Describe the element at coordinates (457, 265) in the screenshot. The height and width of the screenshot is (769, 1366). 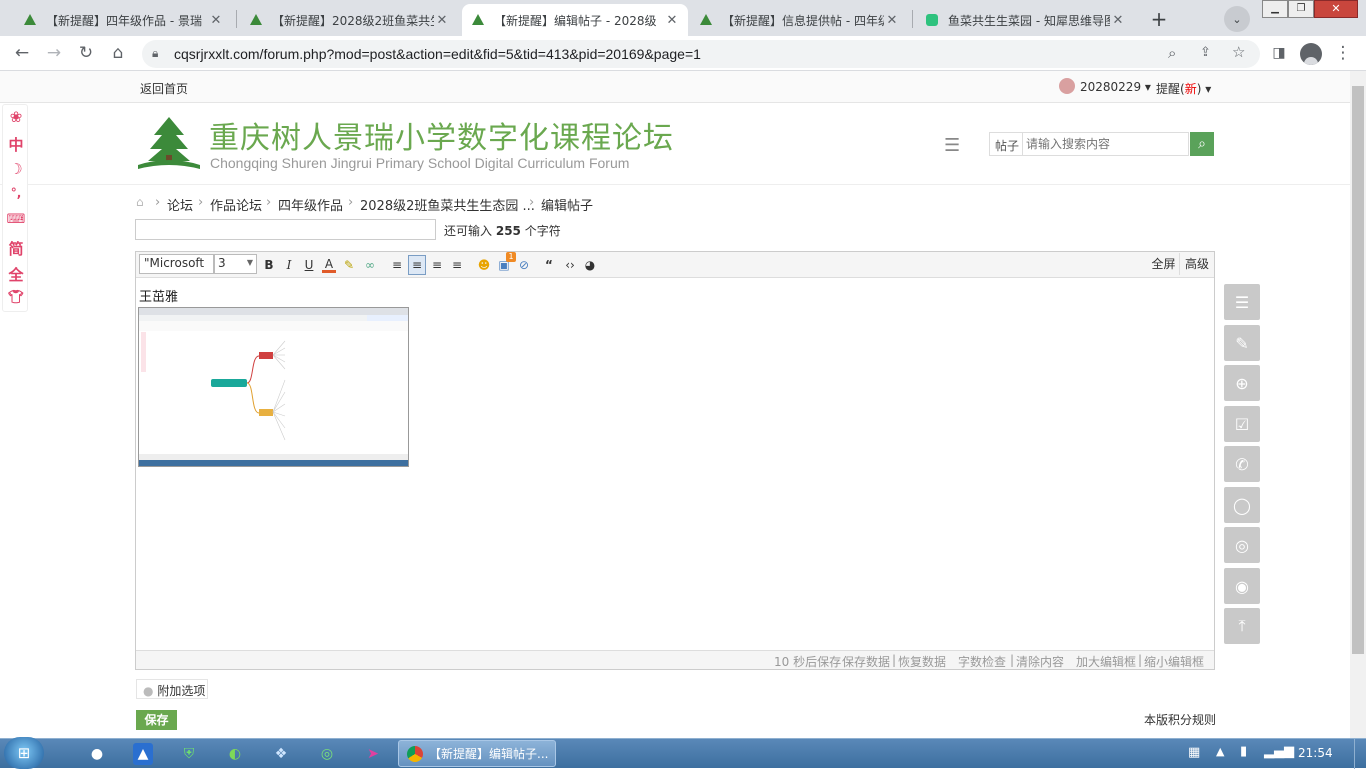
I see `align-justify-icon: ≡` at that location.